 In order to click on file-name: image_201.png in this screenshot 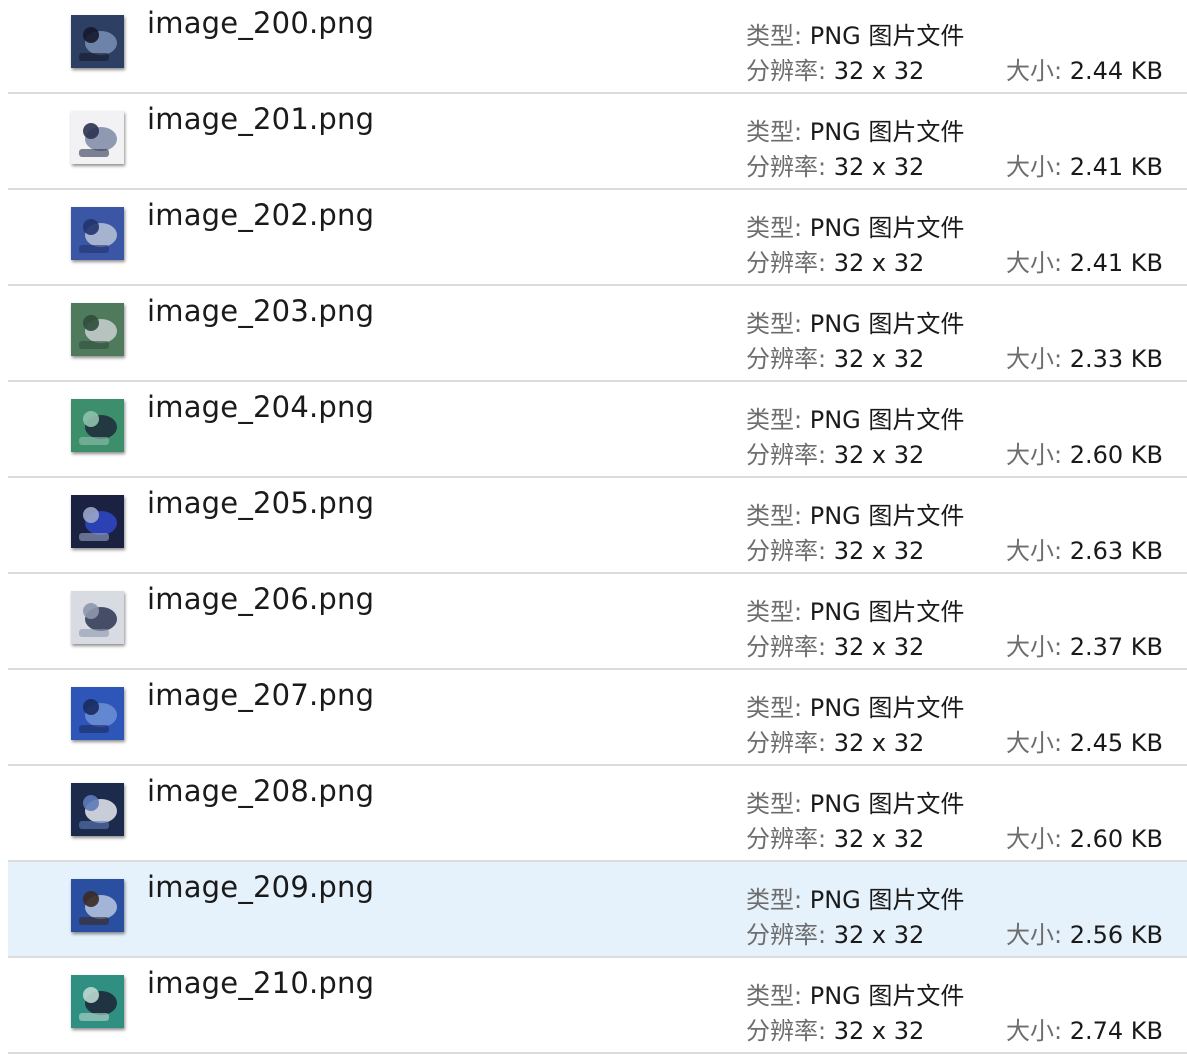, I will do `click(260, 119)`.